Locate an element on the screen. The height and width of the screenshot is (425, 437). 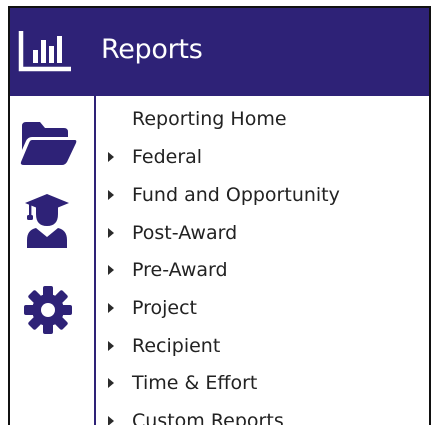
menu-item-label: Custom Reports is located at coordinates (208, 417).